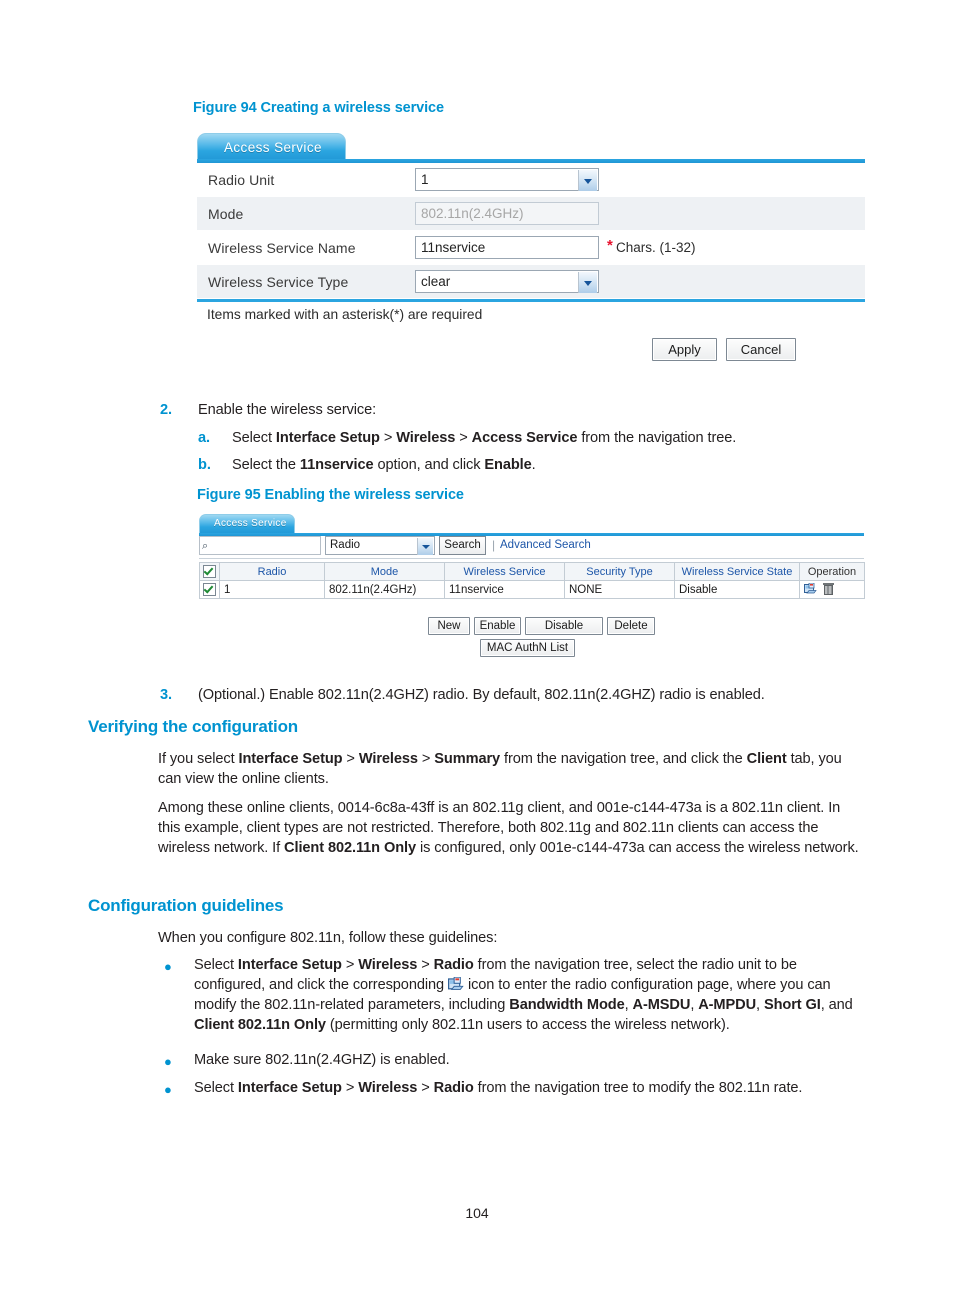 Image resolution: width=954 pixels, height=1296 pixels. What do you see at coordinates (425, 179) in the screenshot?
I see `select-radio-unit-value: 1` at bounding box center [425, 179].